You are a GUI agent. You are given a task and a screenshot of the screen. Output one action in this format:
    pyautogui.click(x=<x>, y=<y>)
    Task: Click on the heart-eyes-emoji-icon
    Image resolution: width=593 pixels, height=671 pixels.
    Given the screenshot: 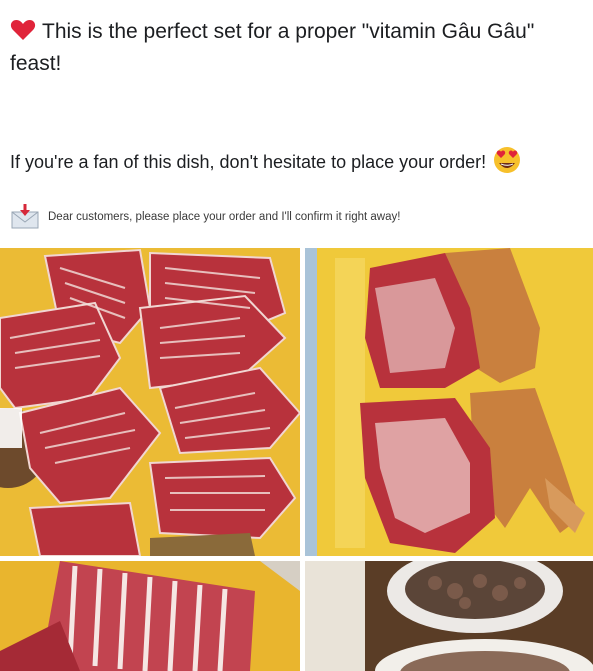 What is the action you would take?
    pyautogui.click(x=507, y=163)
    